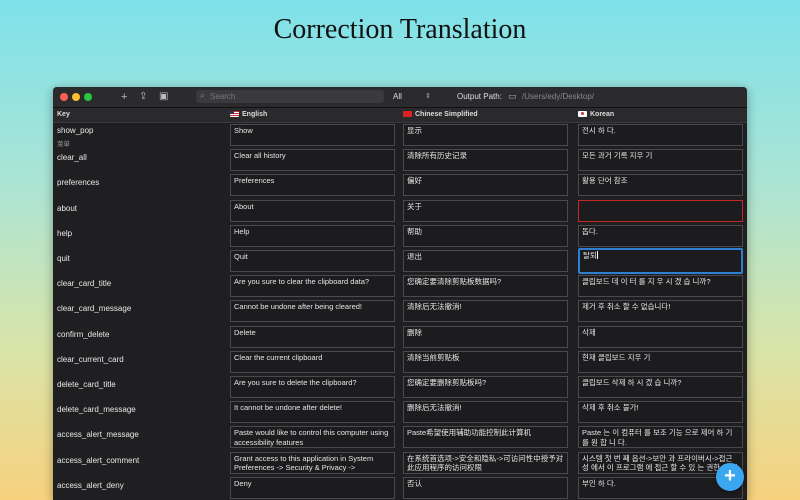 This screenshot has height=500, width=800. Describe the element at coordinates (400, 135) in the screenshot. I see `table-row: show_pop 菜单 Show 显示 전시 하 다.` at that location.